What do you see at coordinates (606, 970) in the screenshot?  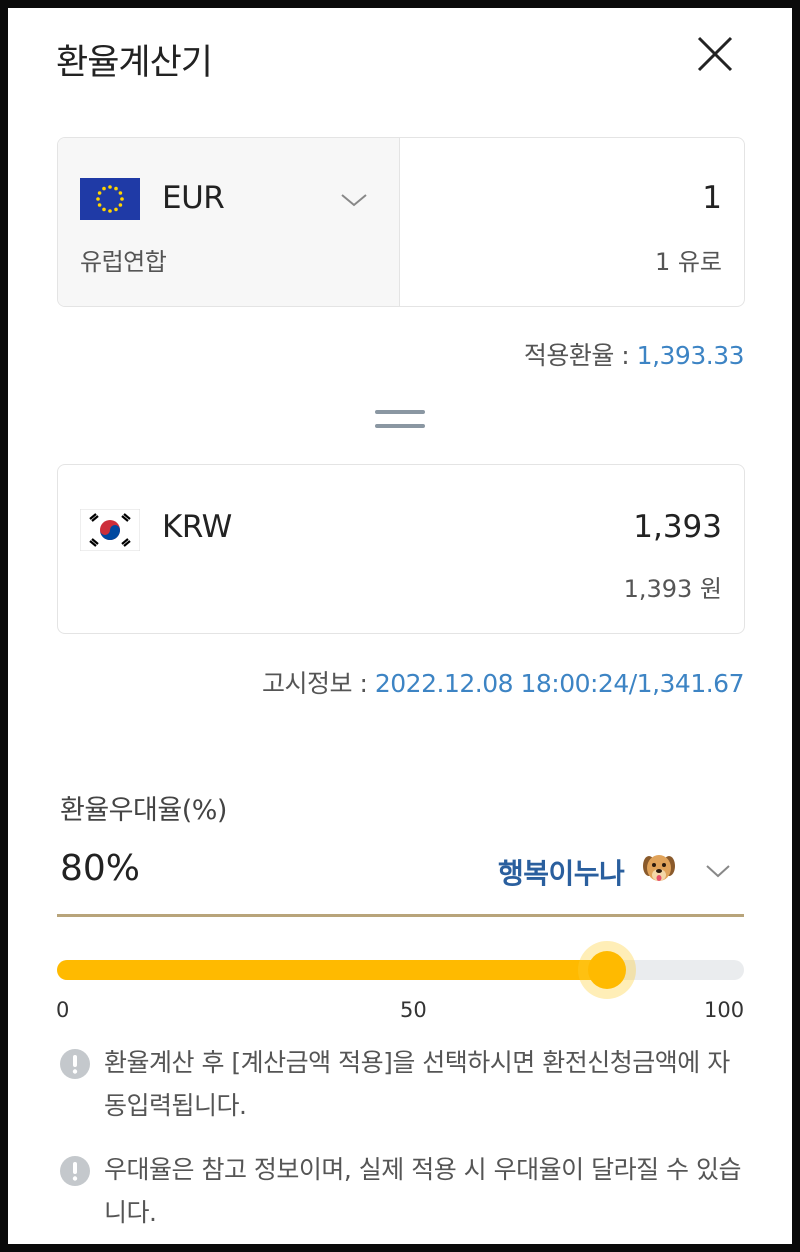 I see `slider-knob` at bounding box center [606, 970].